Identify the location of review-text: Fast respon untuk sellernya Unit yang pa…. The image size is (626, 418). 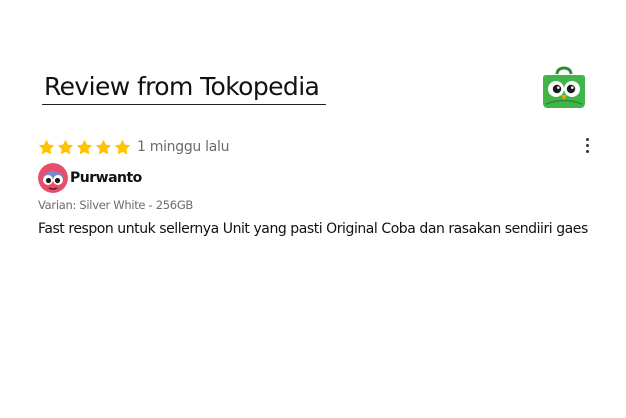
(313, 229).